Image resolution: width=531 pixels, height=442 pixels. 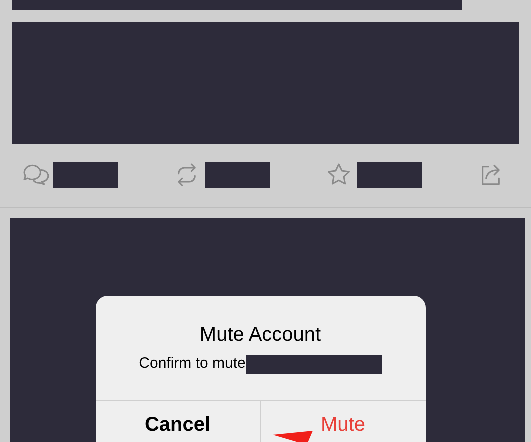 What do you see at coordinates (293, 436) in the screenshot?
I see `arrow-icon` at bounding box center [293, 436].